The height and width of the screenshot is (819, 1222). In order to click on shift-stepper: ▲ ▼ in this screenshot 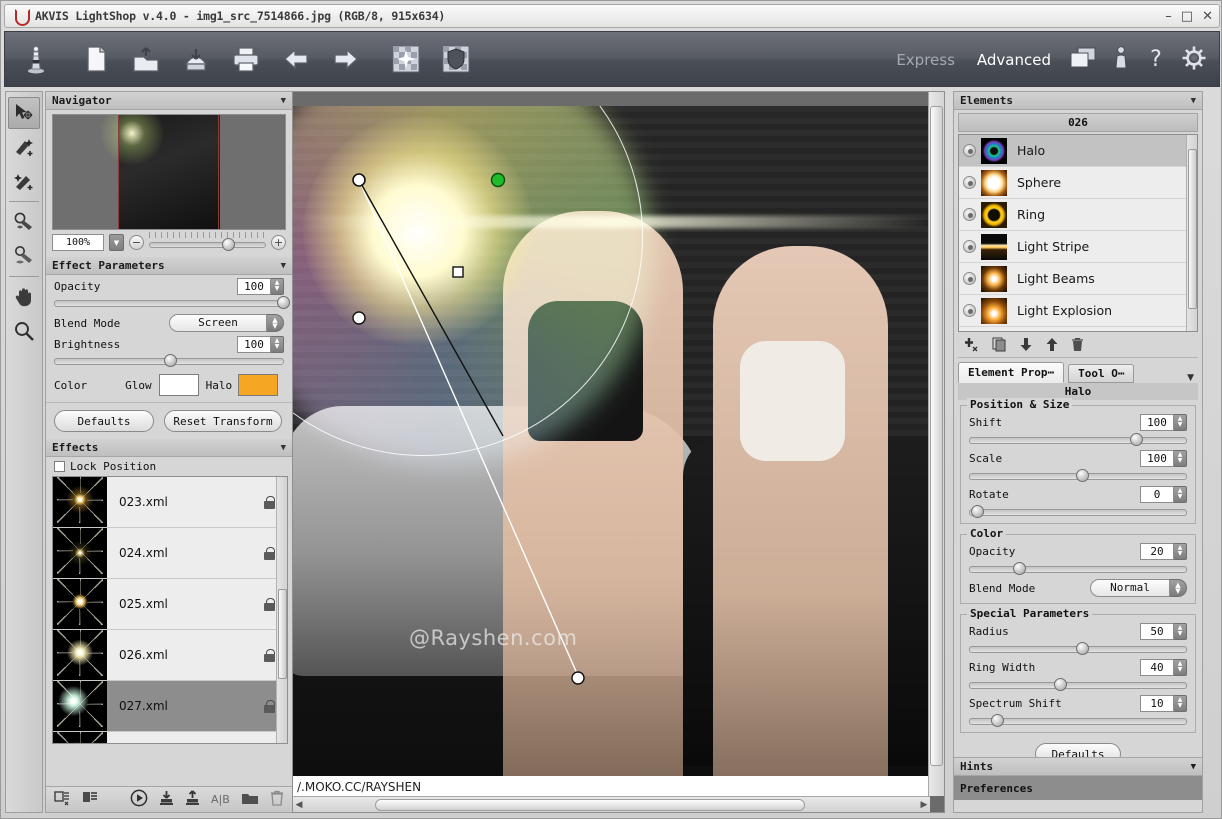, I will do `click(1180, 422)`.